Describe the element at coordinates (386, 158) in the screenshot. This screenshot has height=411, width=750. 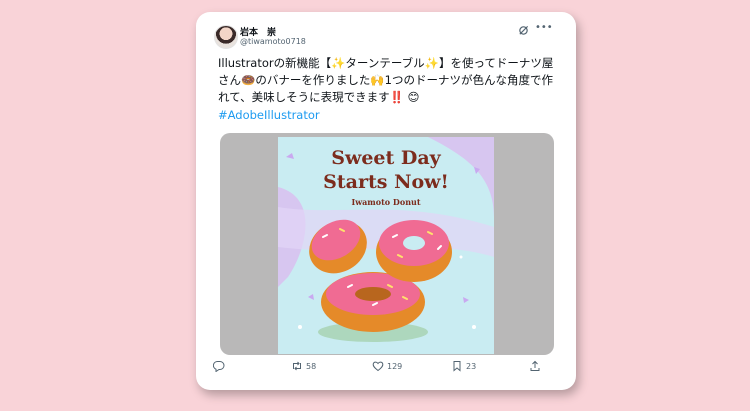
I see `banner-title-line1: Sweet Day` at that location.